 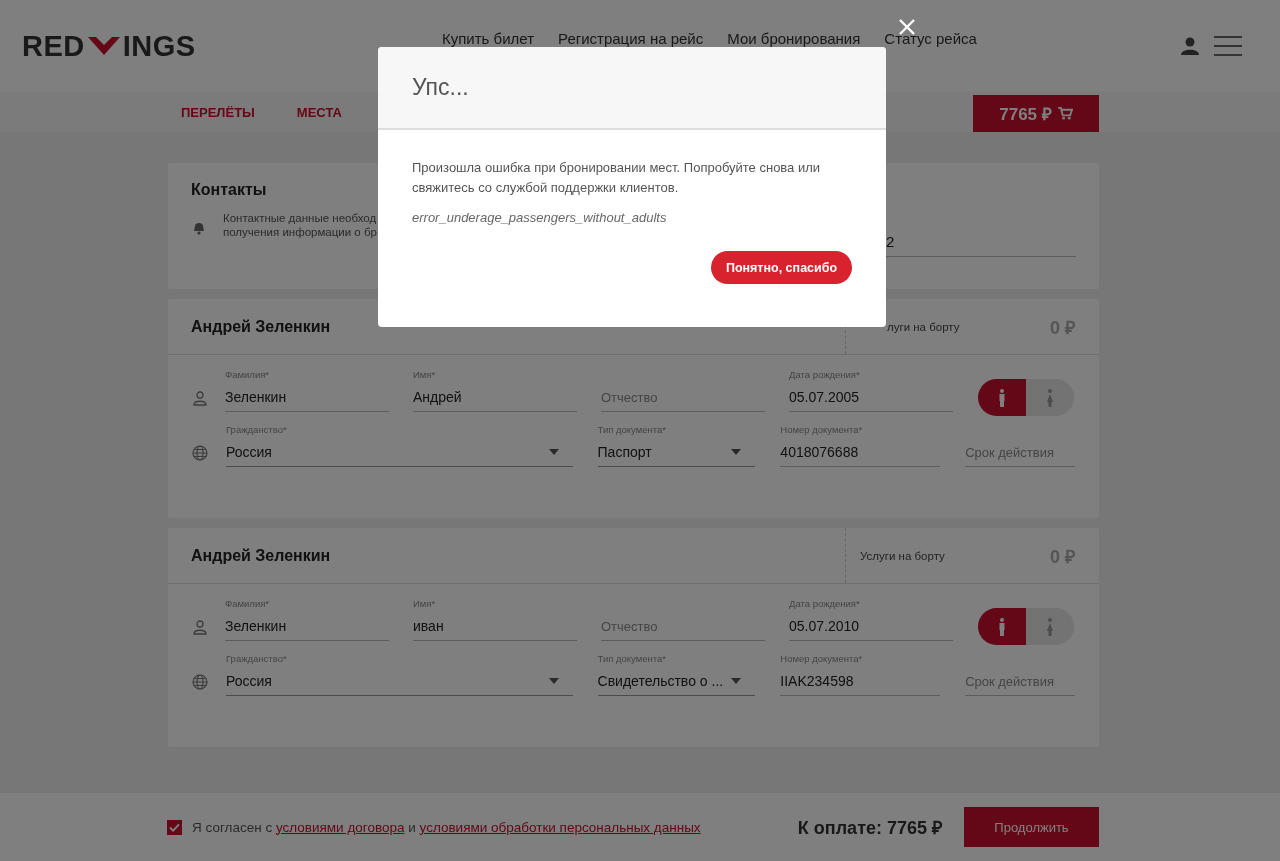 What do you see at coordinates (560, 827) in the screenshot?
I see `privacy-link: условиями обработки персональных данных` at bounding box center [560, 827].